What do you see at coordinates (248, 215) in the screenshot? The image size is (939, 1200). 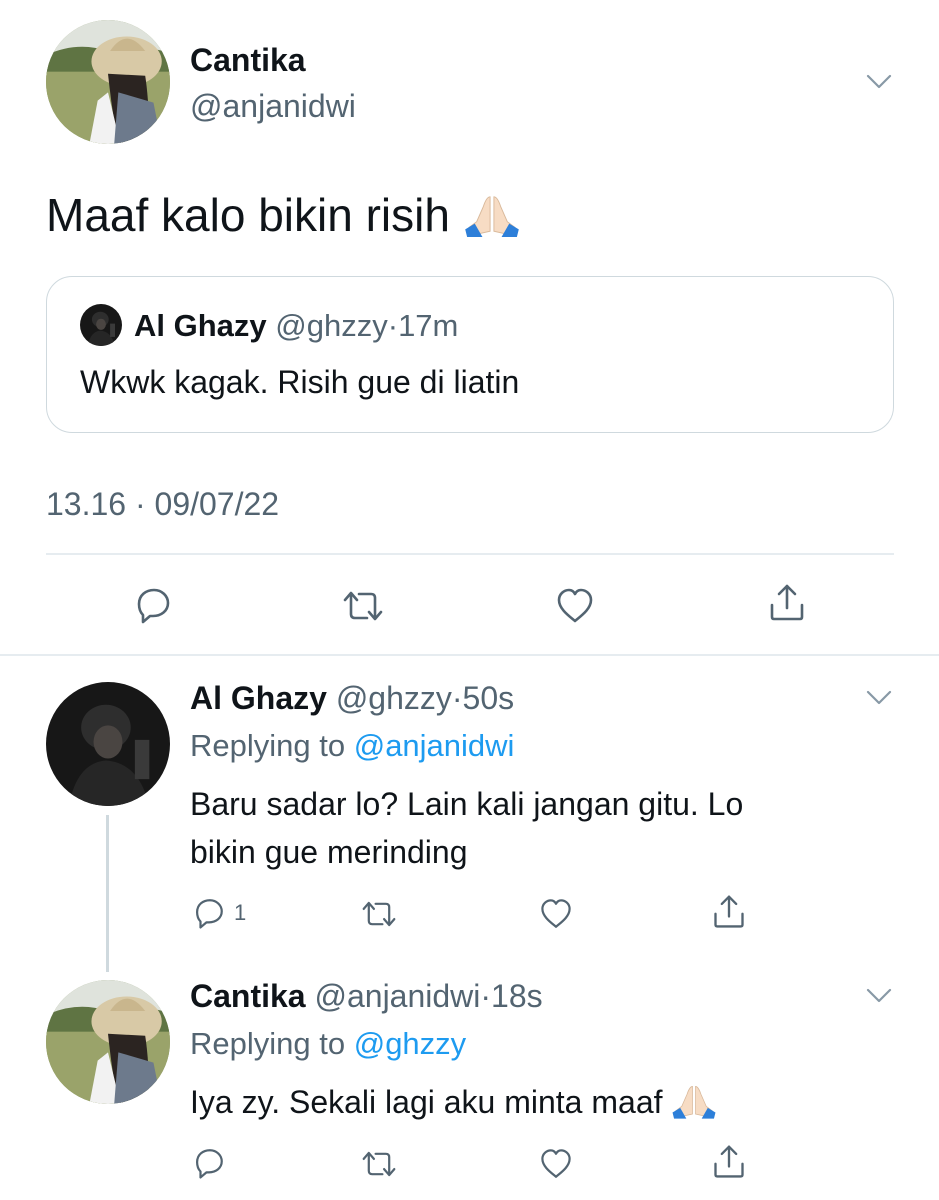 I see `tweet-text-content: Maaf kalo bikin risih` at bounding box center [248, 215].